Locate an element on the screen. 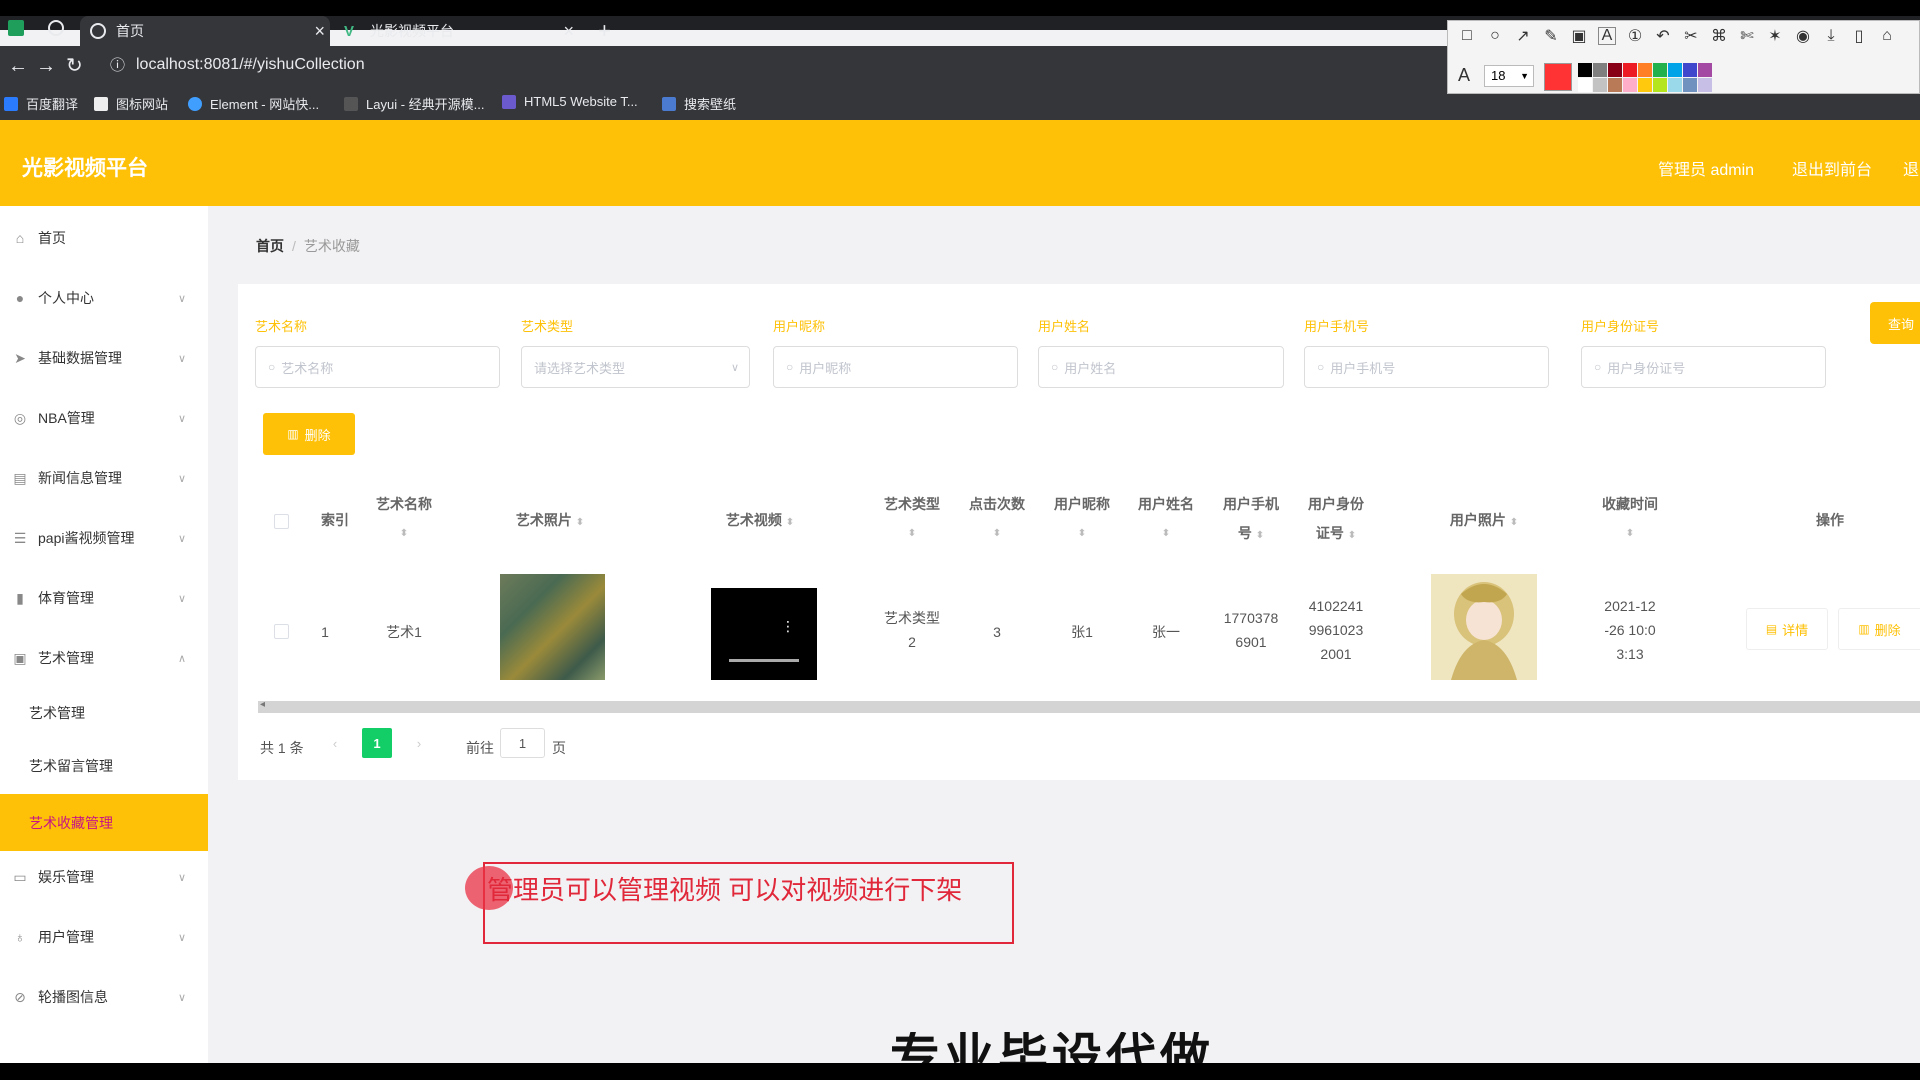 The image size is (1920, 1080). scroll-left-icon: ◂ is located at coordinates (262, 704).